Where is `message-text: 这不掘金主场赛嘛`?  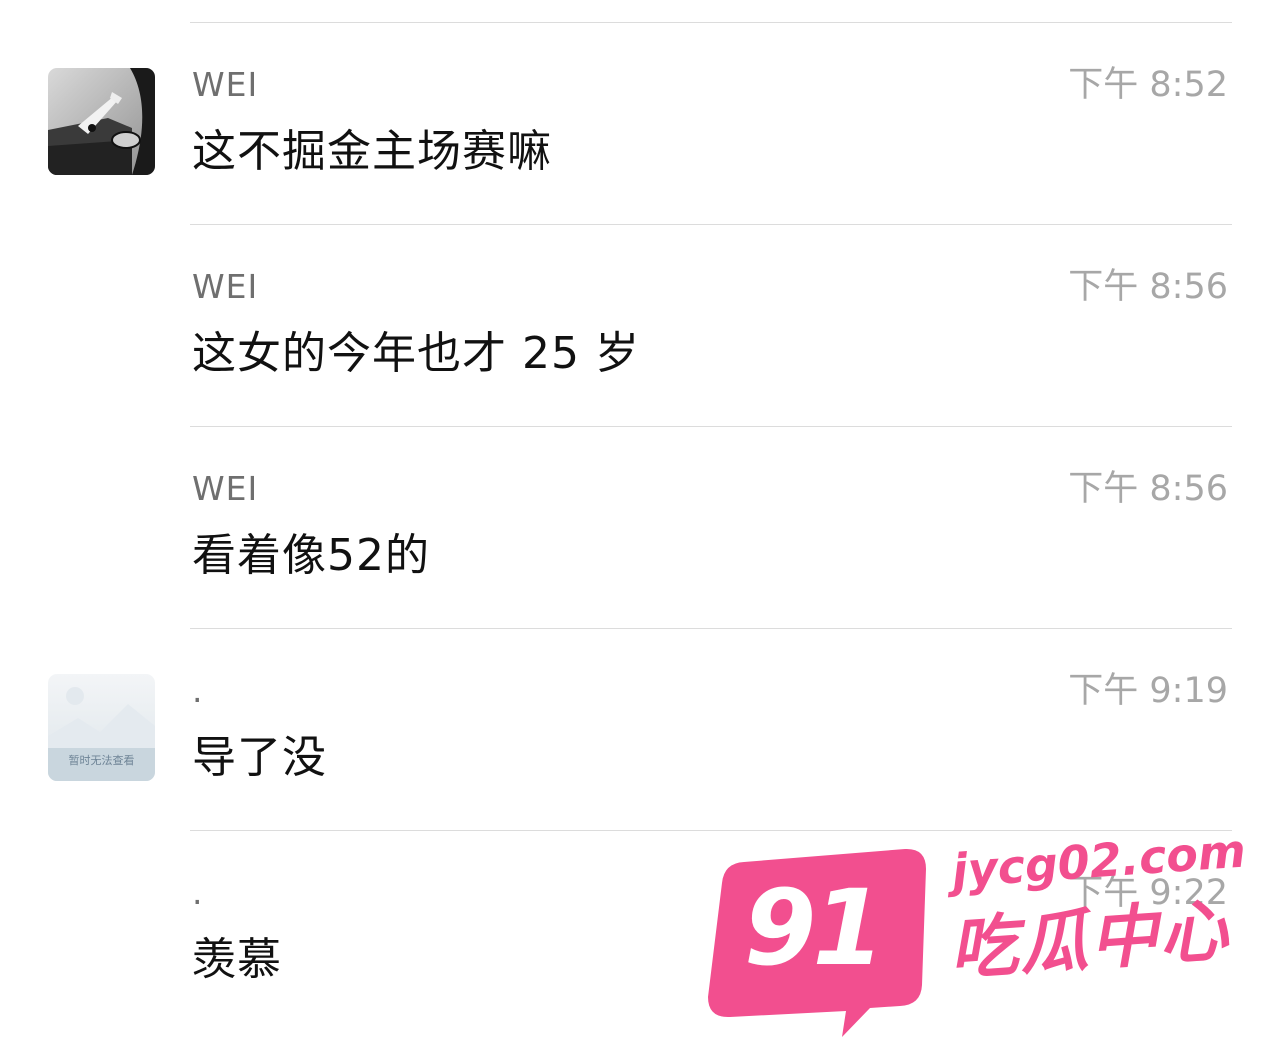 message-text: 这不掘金主场赛嘛 is located at coordinates (372, 151).